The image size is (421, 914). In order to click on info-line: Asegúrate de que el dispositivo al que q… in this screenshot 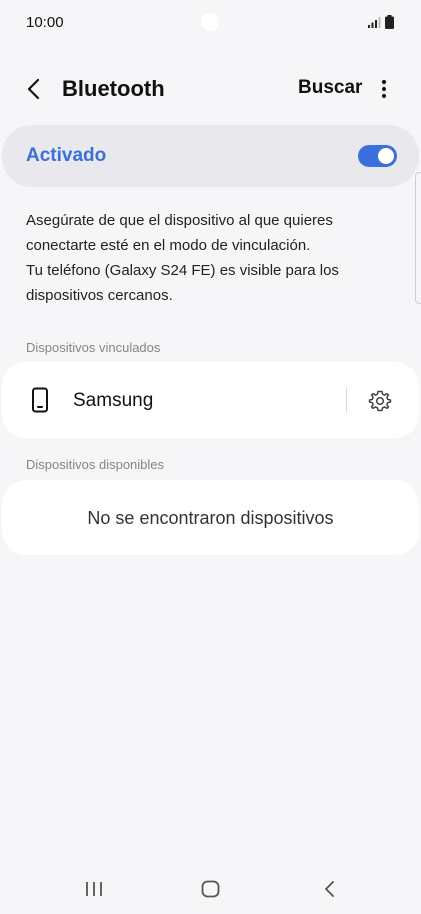, I will do `click(179, 220)`.